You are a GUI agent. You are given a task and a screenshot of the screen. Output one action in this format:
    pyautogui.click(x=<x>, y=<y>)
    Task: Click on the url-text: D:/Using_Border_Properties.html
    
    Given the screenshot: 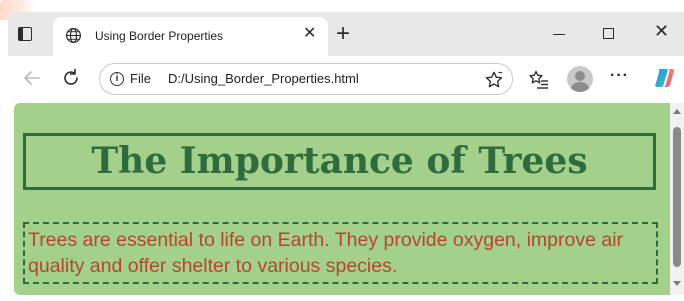 What is the action you would take?
    pyautogui.click(x=263, y=78)
    